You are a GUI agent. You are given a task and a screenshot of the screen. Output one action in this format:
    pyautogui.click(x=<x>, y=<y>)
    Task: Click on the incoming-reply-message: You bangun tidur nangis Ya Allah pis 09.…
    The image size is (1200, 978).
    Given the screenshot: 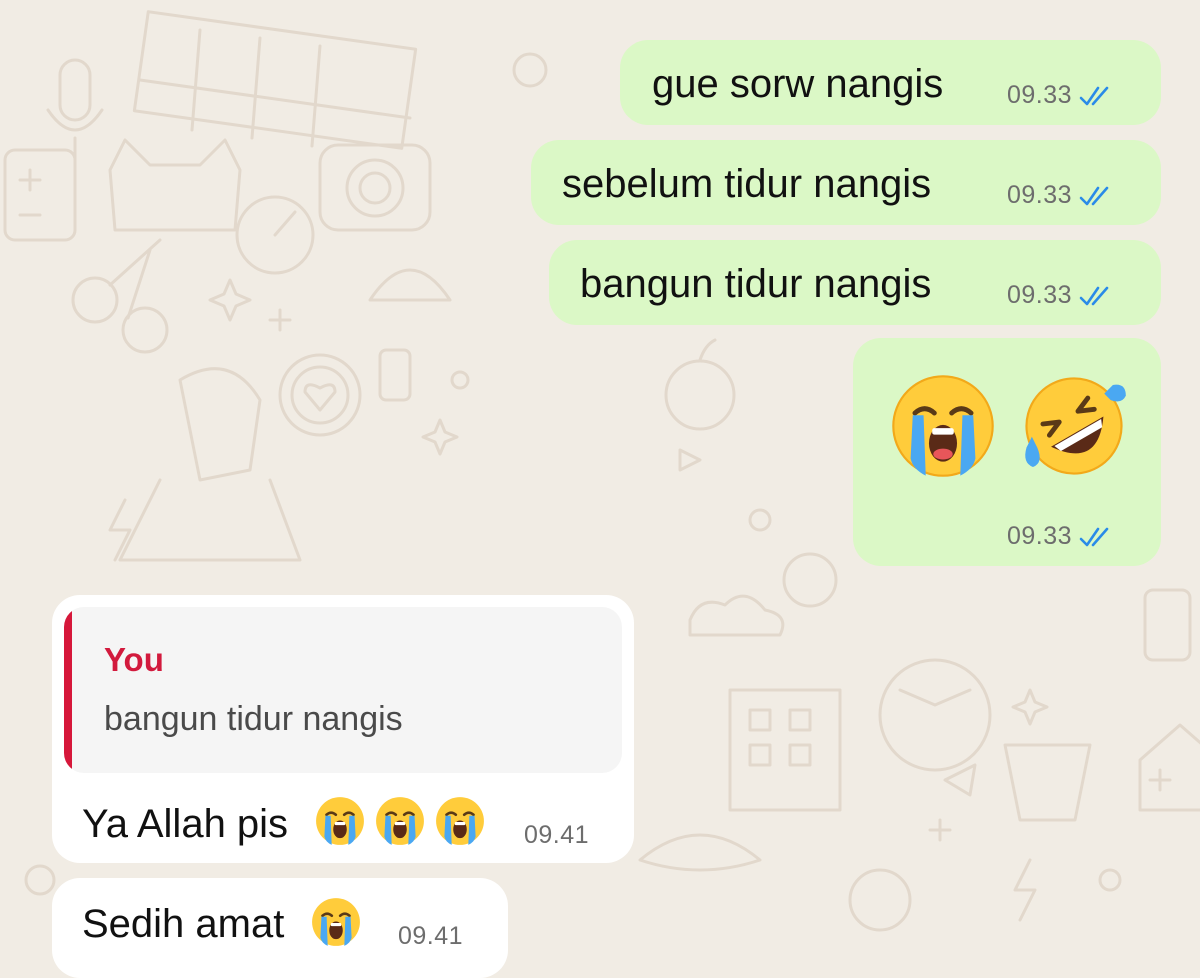 What is the action you would take?
    pyautogui.click(x=343, y=729)
    